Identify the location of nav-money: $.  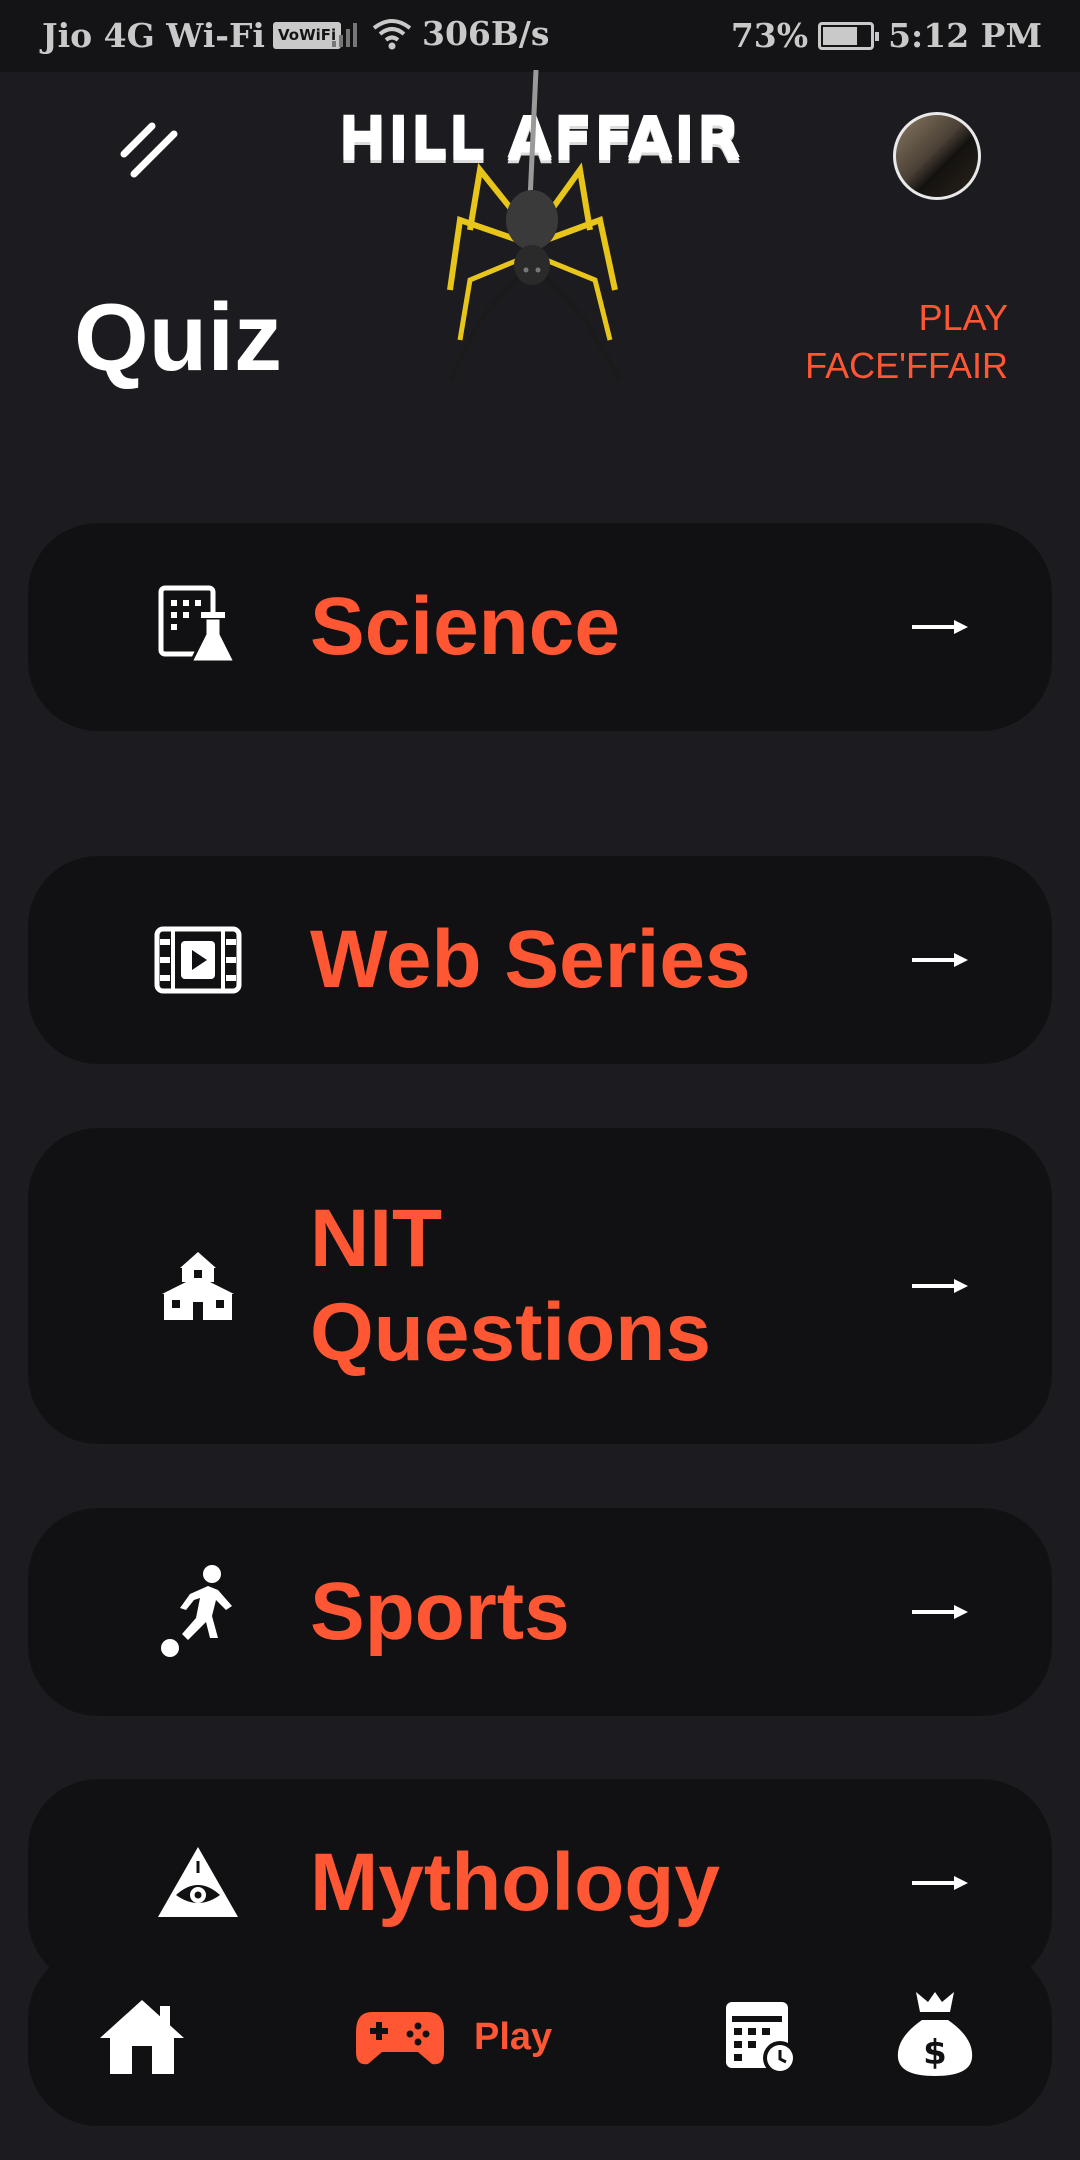
(935, 2034).